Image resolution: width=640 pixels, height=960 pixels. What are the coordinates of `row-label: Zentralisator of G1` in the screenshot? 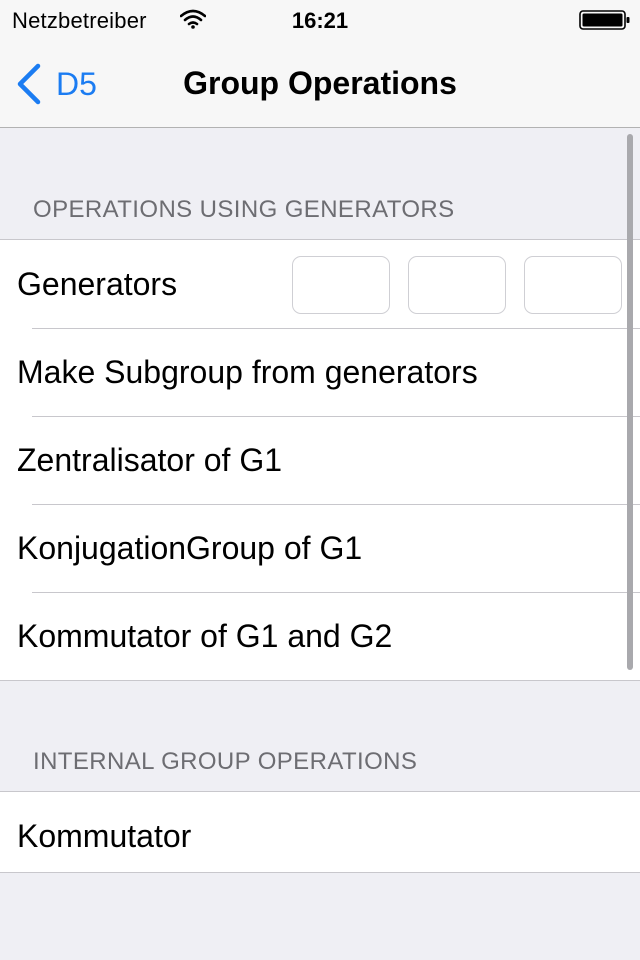 It's located at (149, 460).